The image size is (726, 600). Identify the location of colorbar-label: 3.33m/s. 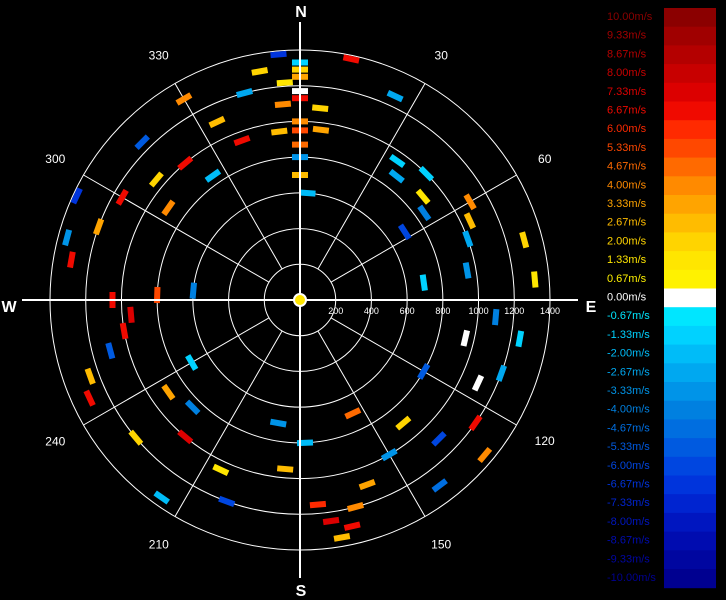
(627, 204).